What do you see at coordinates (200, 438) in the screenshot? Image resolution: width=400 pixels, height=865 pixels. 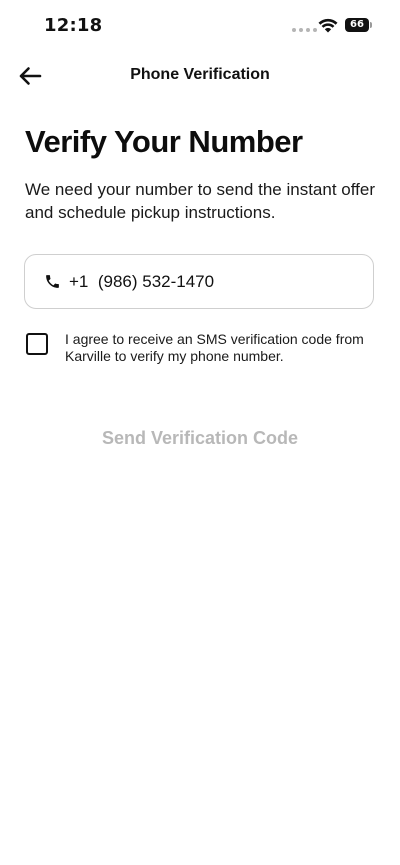 I see `send-verification-code-button: Send Verification Code` at bounding box center [200, 438].